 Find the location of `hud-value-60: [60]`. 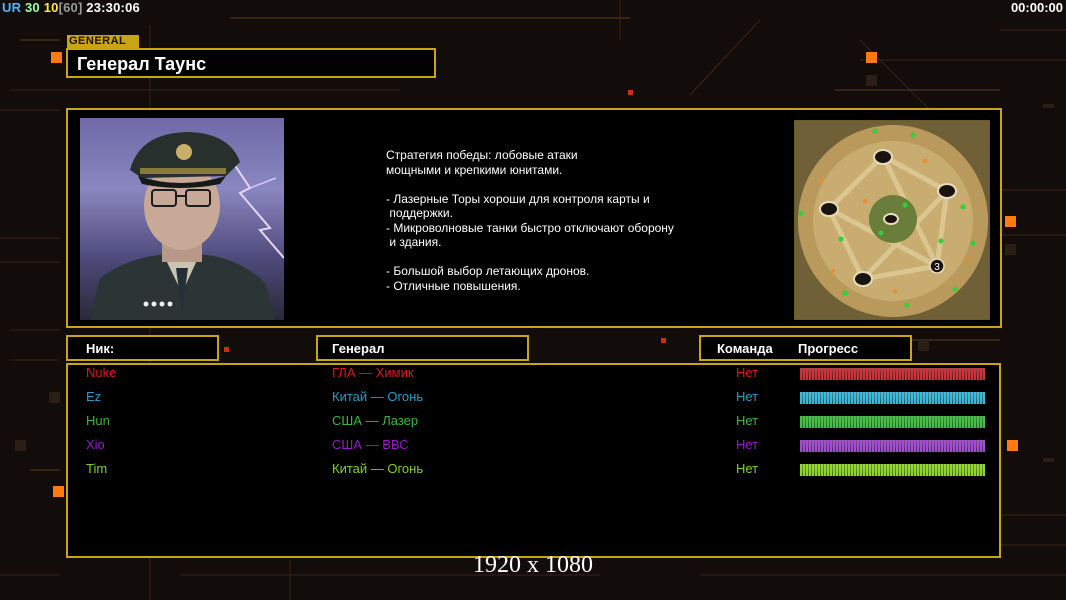

hud-value-60: [60] is located at coordinates (70, 7).